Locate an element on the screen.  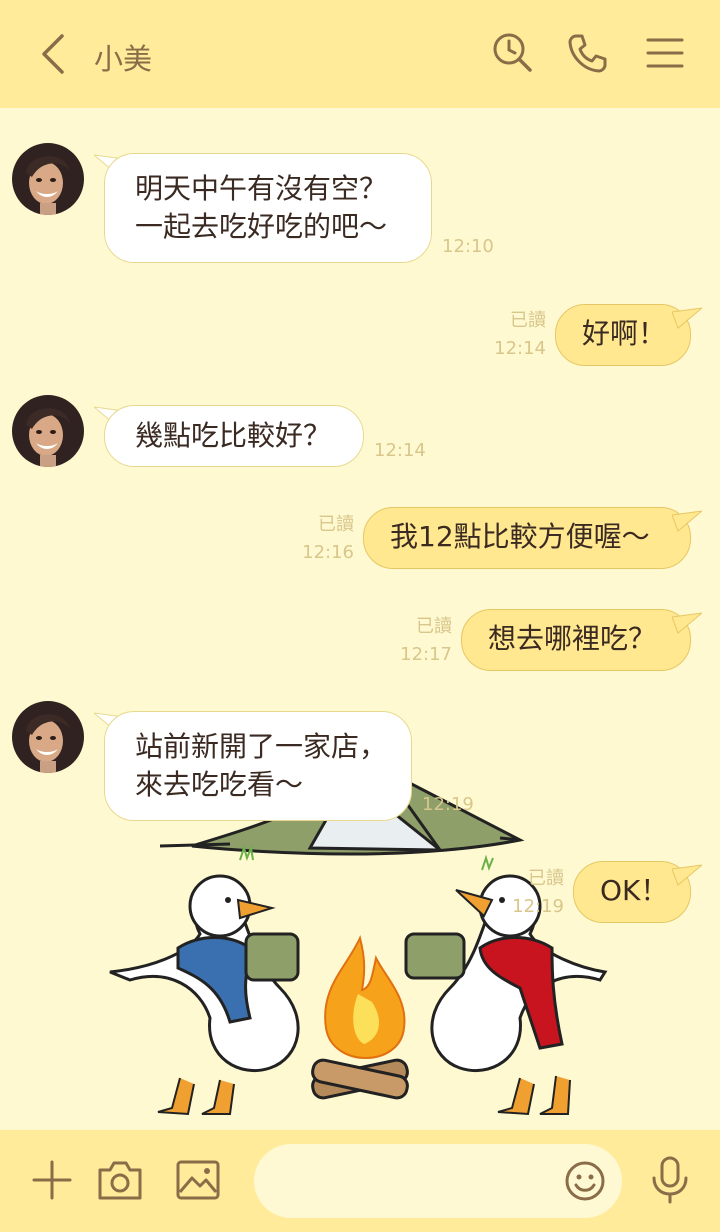
chat-header: 小美 is located at coordinates (360, 54).